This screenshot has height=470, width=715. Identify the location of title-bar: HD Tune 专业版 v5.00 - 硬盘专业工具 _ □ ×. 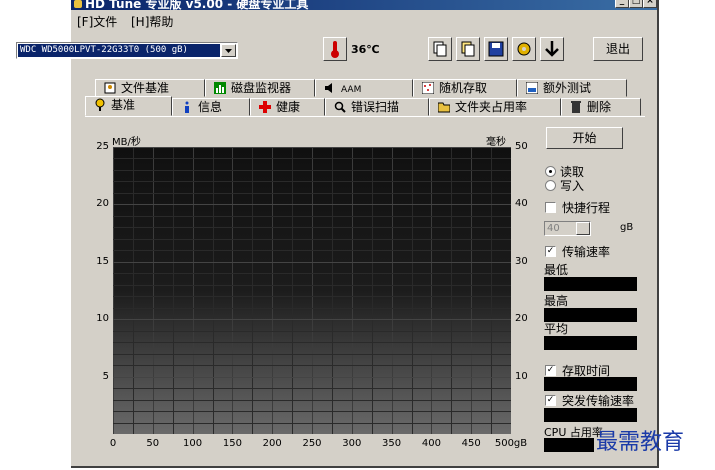
(364, 5).